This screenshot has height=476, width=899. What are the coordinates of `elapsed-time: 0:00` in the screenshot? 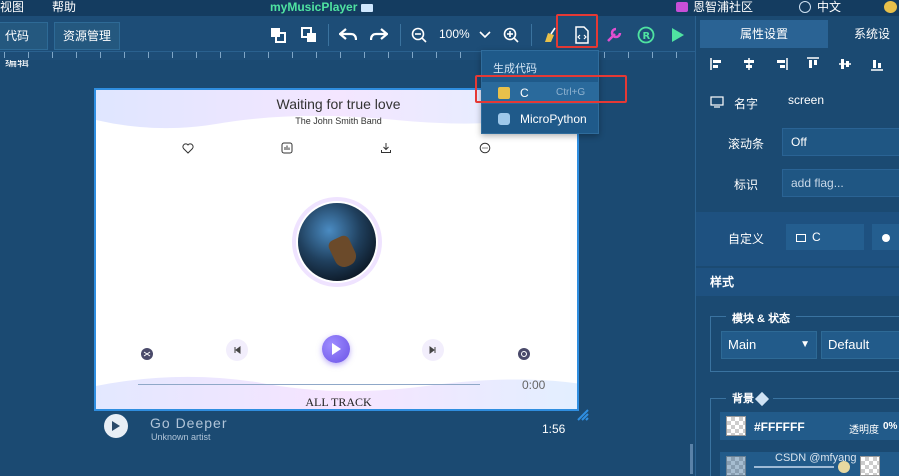 It's located at (534, 385).